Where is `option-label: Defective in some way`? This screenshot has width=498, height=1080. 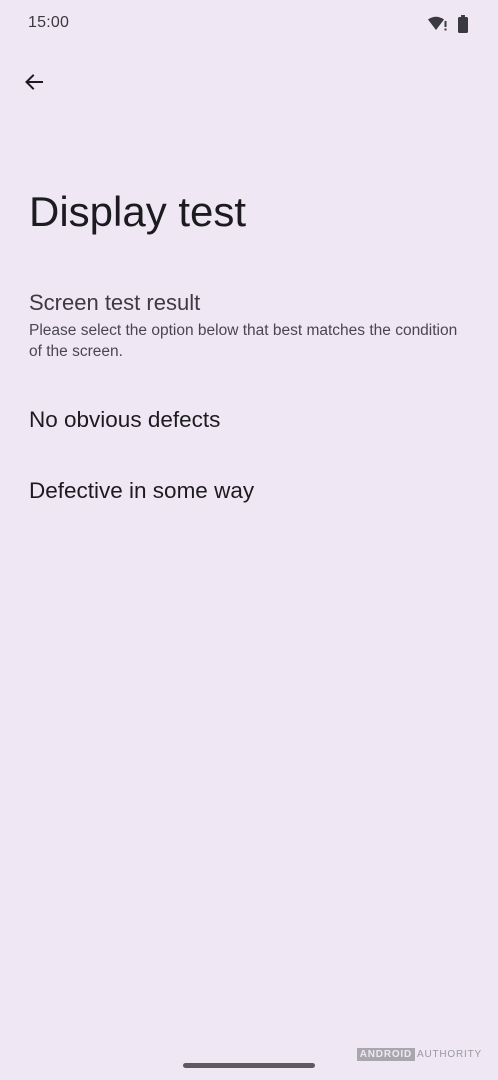
option-label: Defective in some way is located at coordinates (142, 490).